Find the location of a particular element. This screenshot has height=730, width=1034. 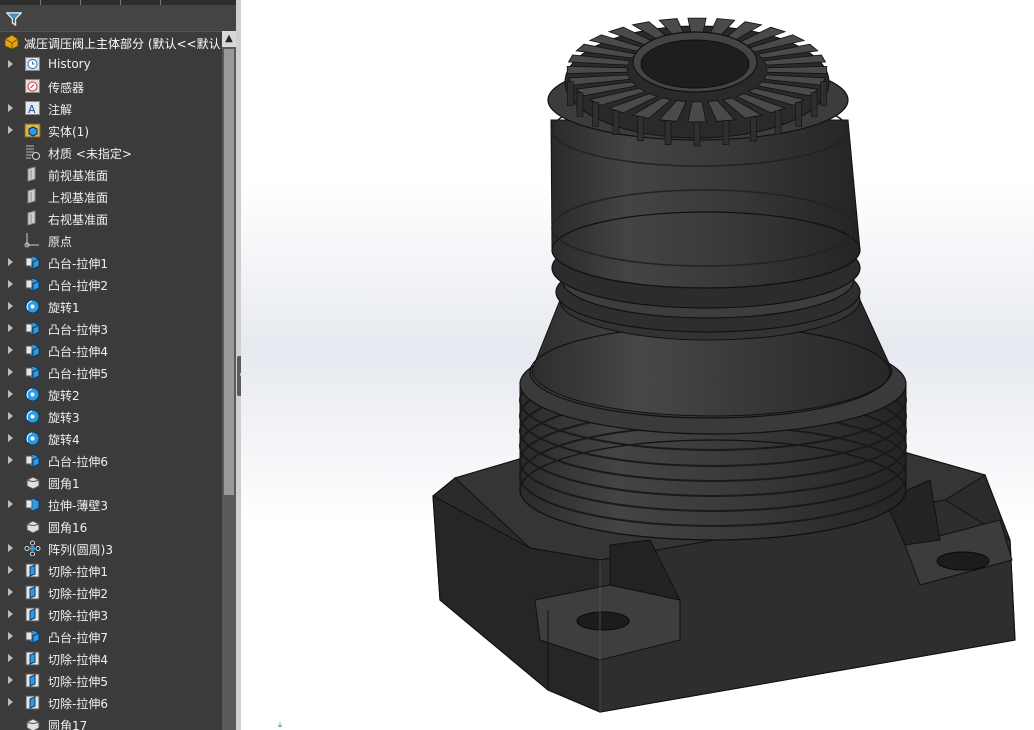

feature-tree-item: 凸台-拉伸3 is located at coordinates (111, 328).